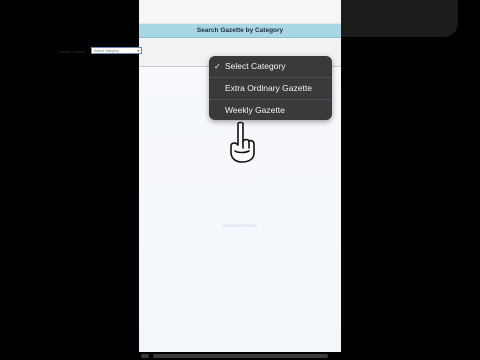  What do you see at coordinates (255, 66) in the screenshot?
I see `option-label: Select Category` at bounding box center [255, 66].